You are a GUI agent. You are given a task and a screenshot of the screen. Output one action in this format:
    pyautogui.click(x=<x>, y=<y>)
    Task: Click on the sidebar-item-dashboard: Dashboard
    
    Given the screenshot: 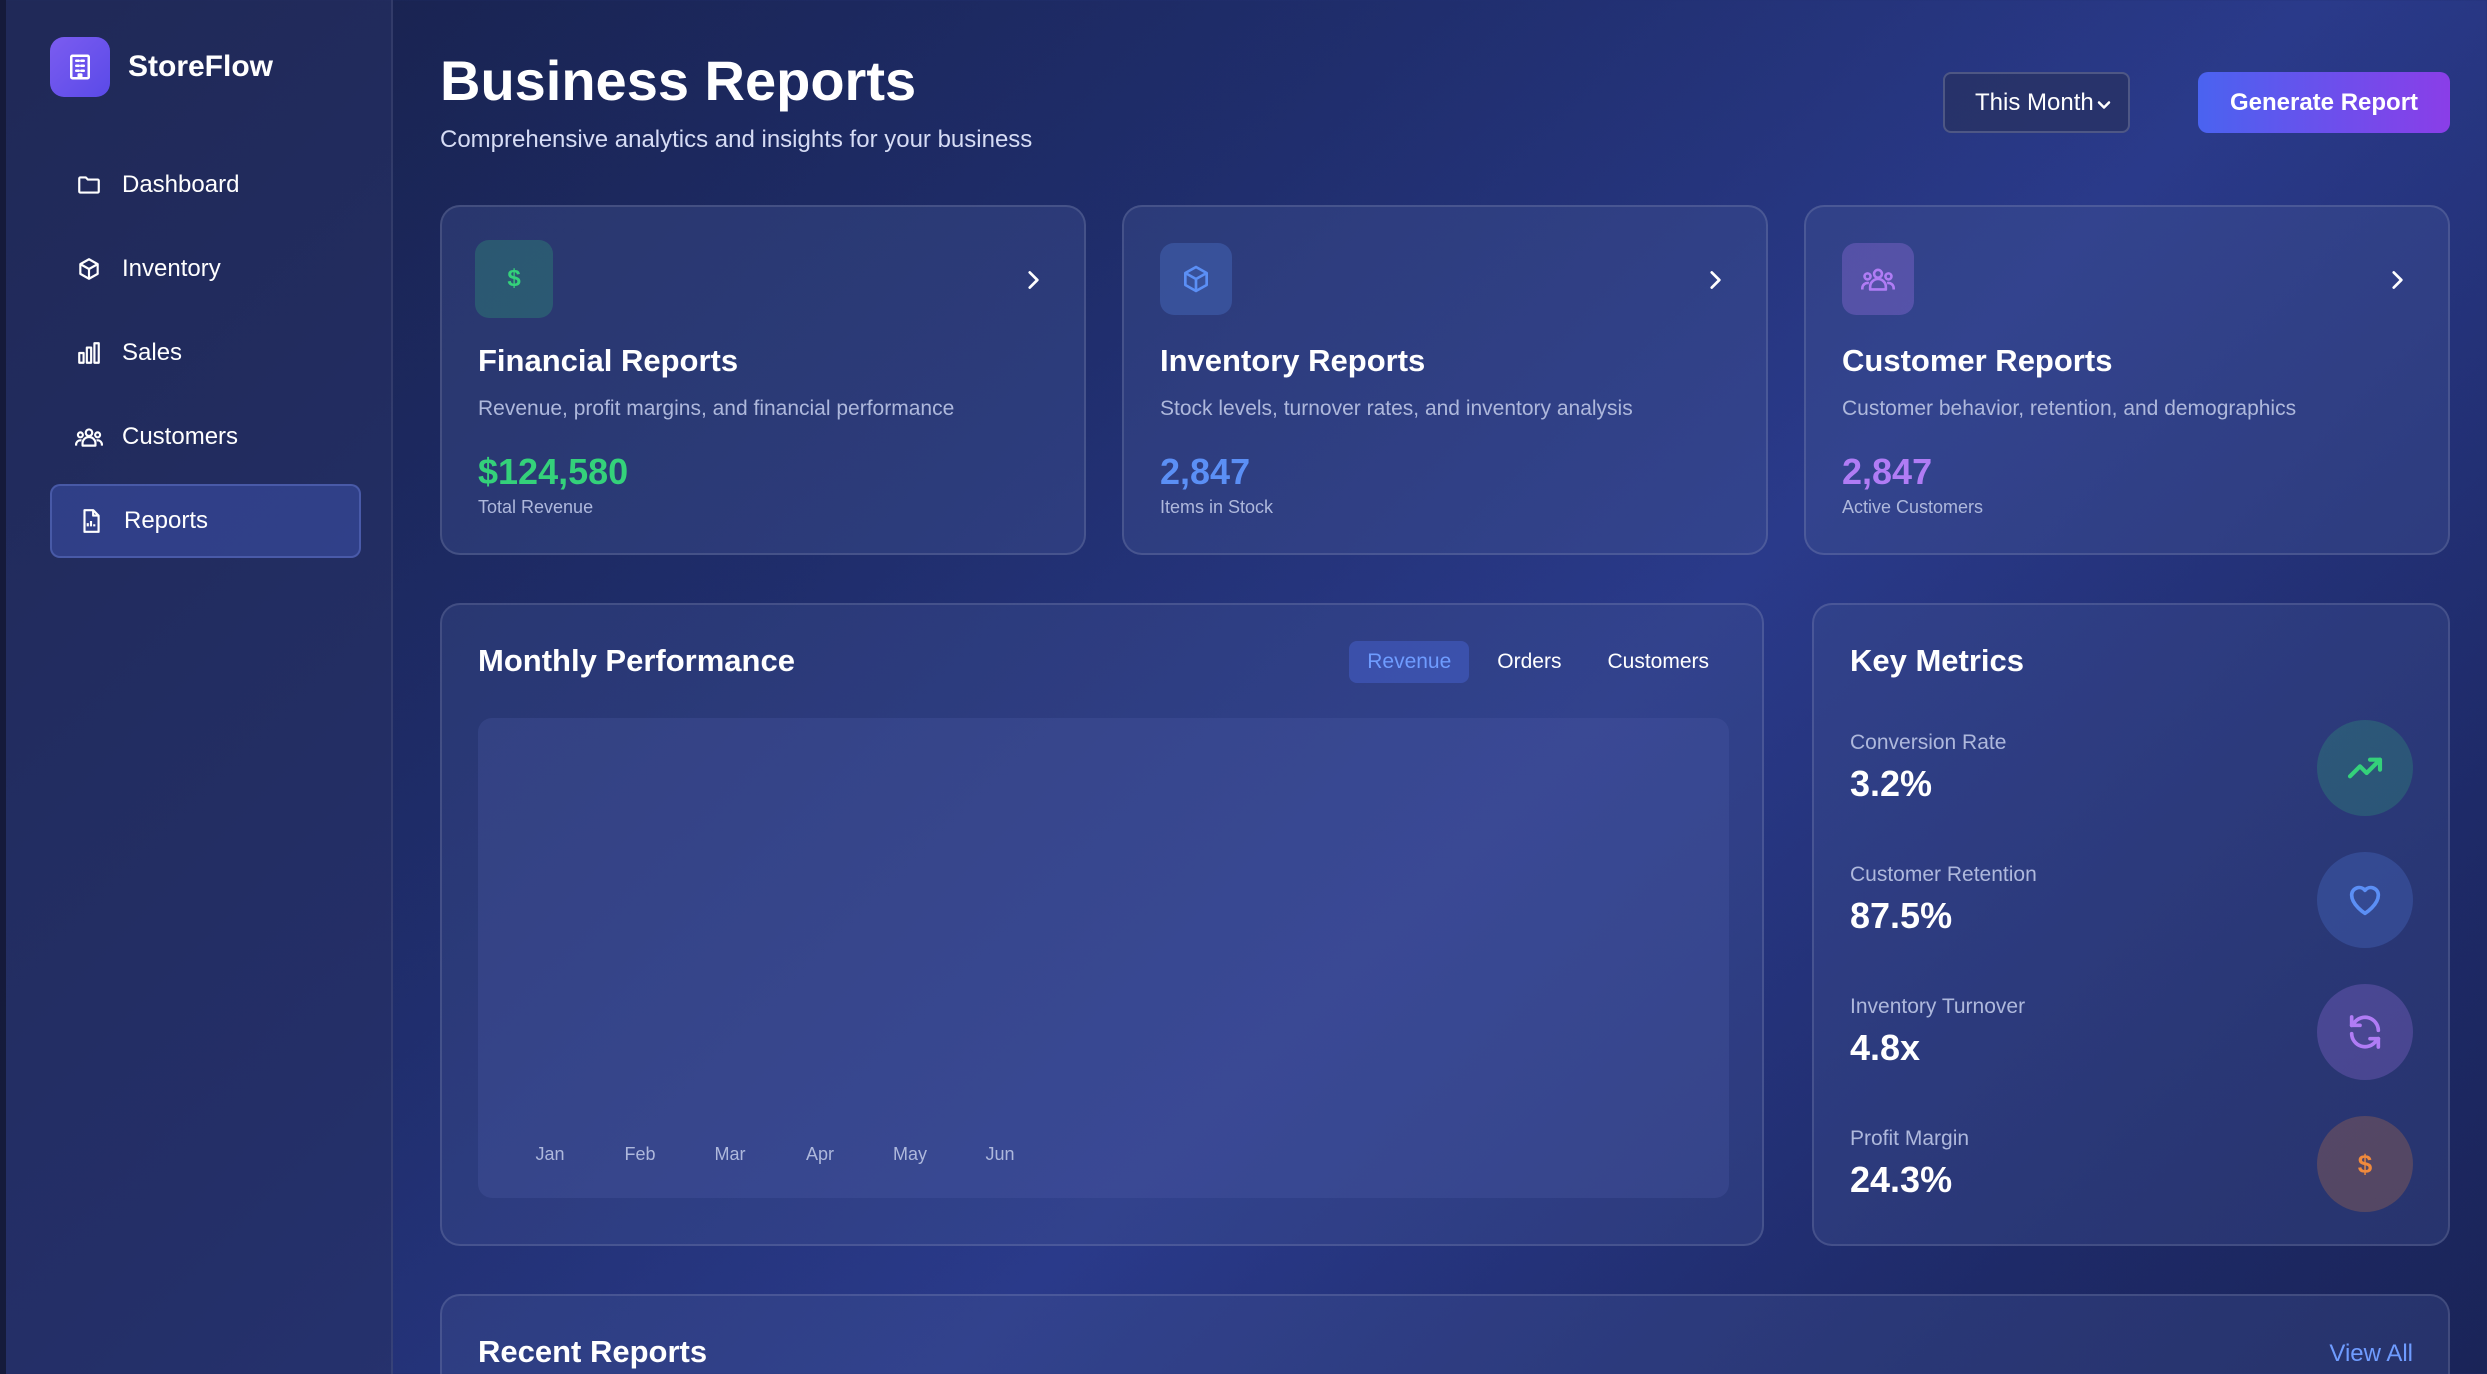 What is the action you would take?
    pyautogui.click(x=205, y=185)
    